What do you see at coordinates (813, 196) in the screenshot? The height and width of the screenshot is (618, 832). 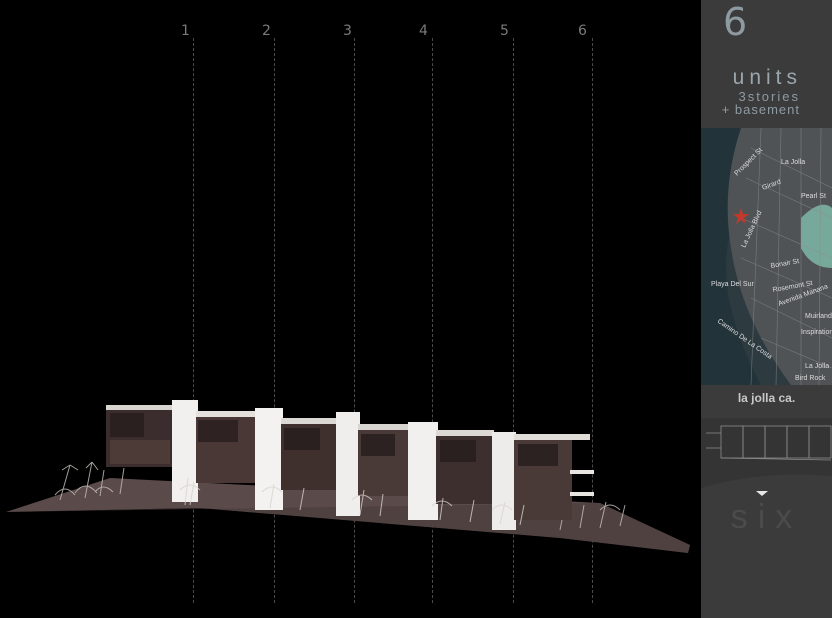 I see `svg-text: Pearl St` at bounding box center [813, 196].